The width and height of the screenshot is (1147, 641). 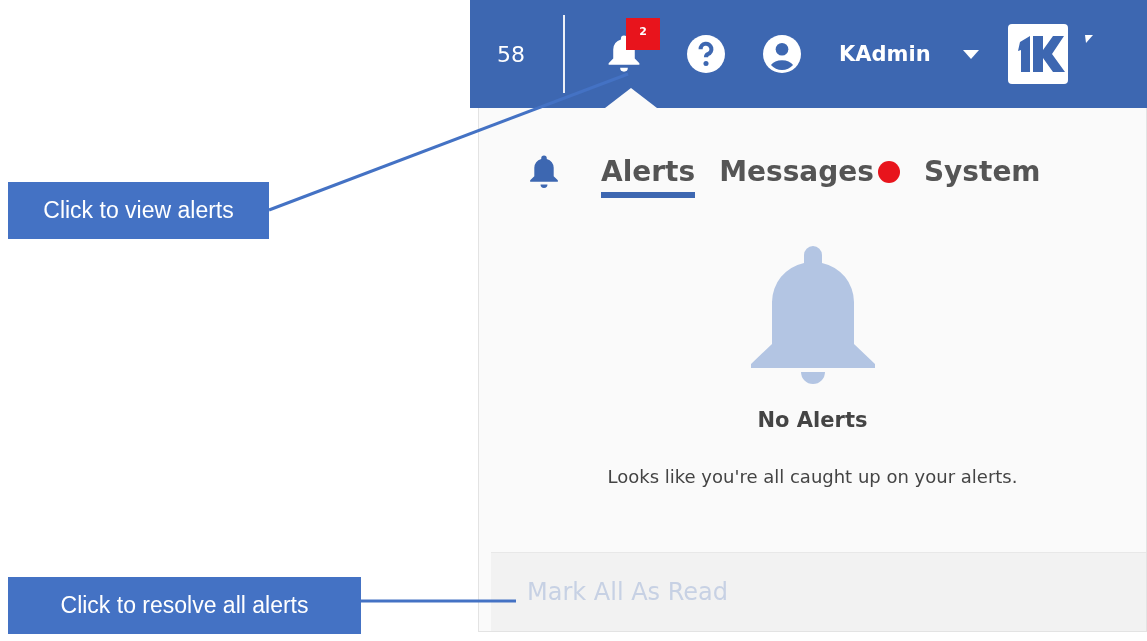 I want to click on username-label: KAdmin, so click(x=900, y=54).